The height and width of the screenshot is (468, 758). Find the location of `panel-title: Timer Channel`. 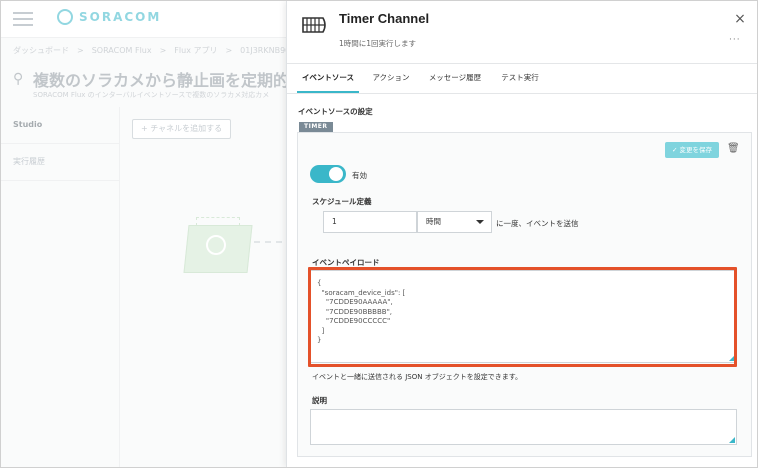

panel-title: Timer Channel is located at coordinates (384, 18).